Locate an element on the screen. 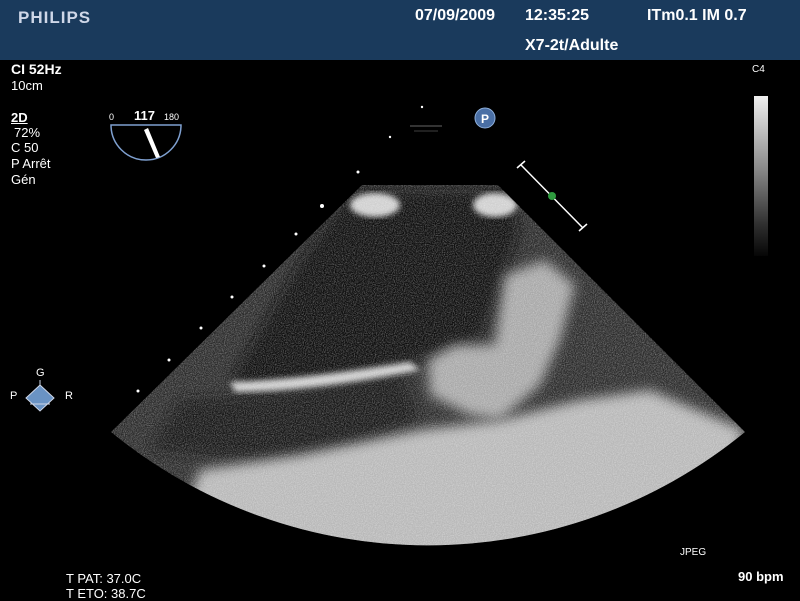 The width and height of the screenshot is (800, 601). svg-text: P is located at coordinates (485, 119).